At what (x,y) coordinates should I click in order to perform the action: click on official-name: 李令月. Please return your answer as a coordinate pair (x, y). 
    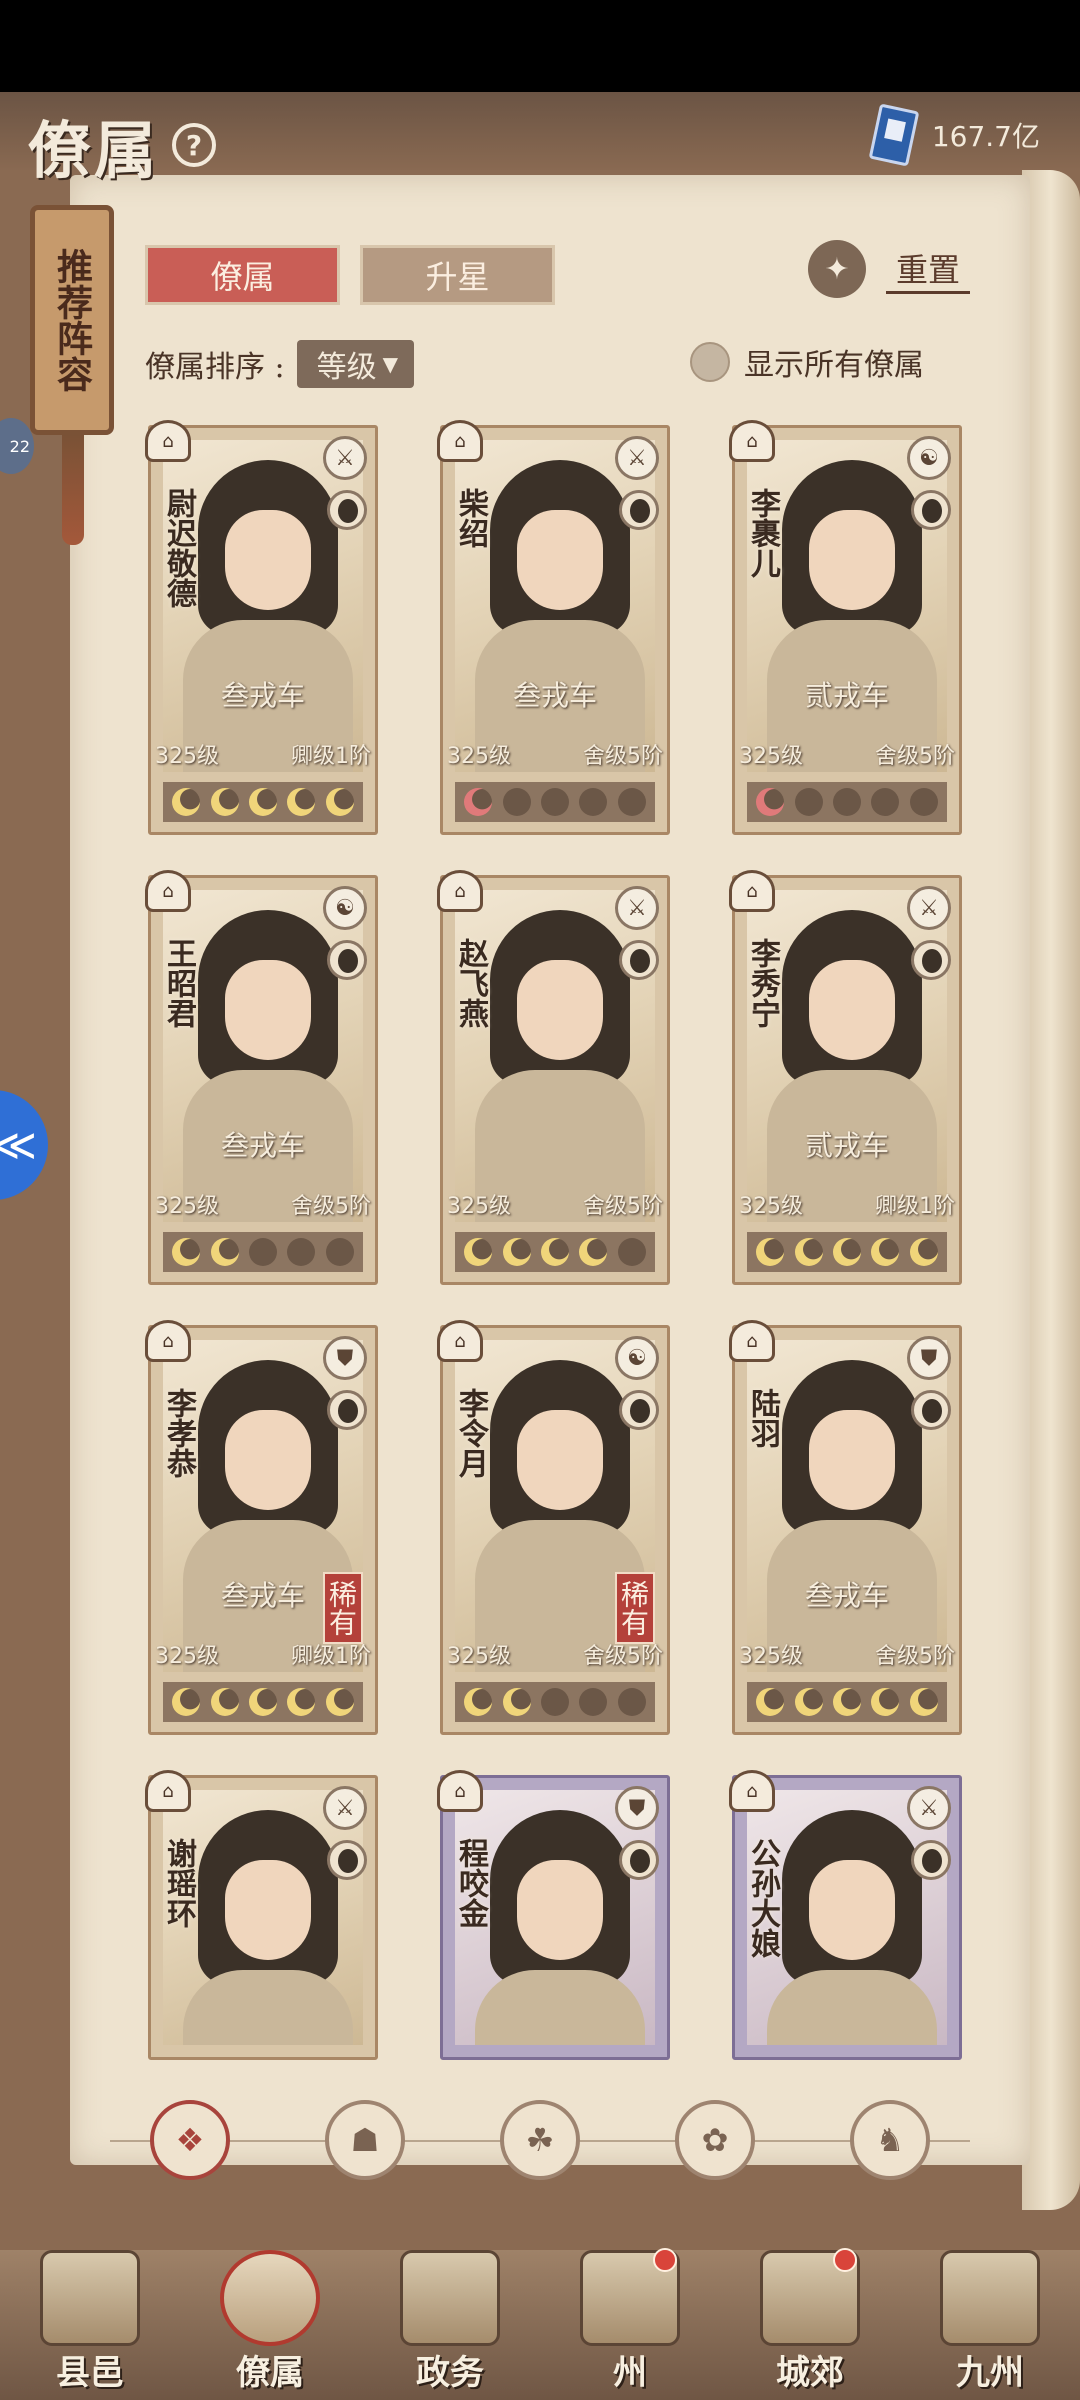
    Looking at the image, I should click on (470, 1433).